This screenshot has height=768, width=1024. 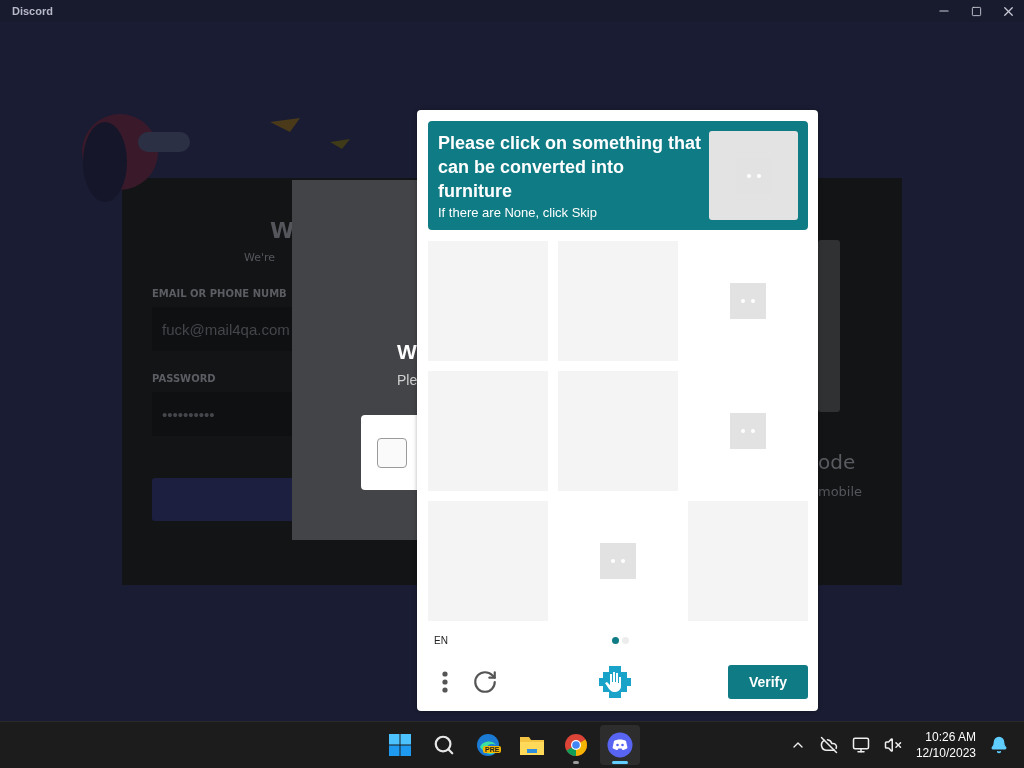 What do you see at coordinates (570, 167) in the screenshot?
I see `captcha-prompt: Please click on something that can be converted into furniture` at bounding box center [570, 167].